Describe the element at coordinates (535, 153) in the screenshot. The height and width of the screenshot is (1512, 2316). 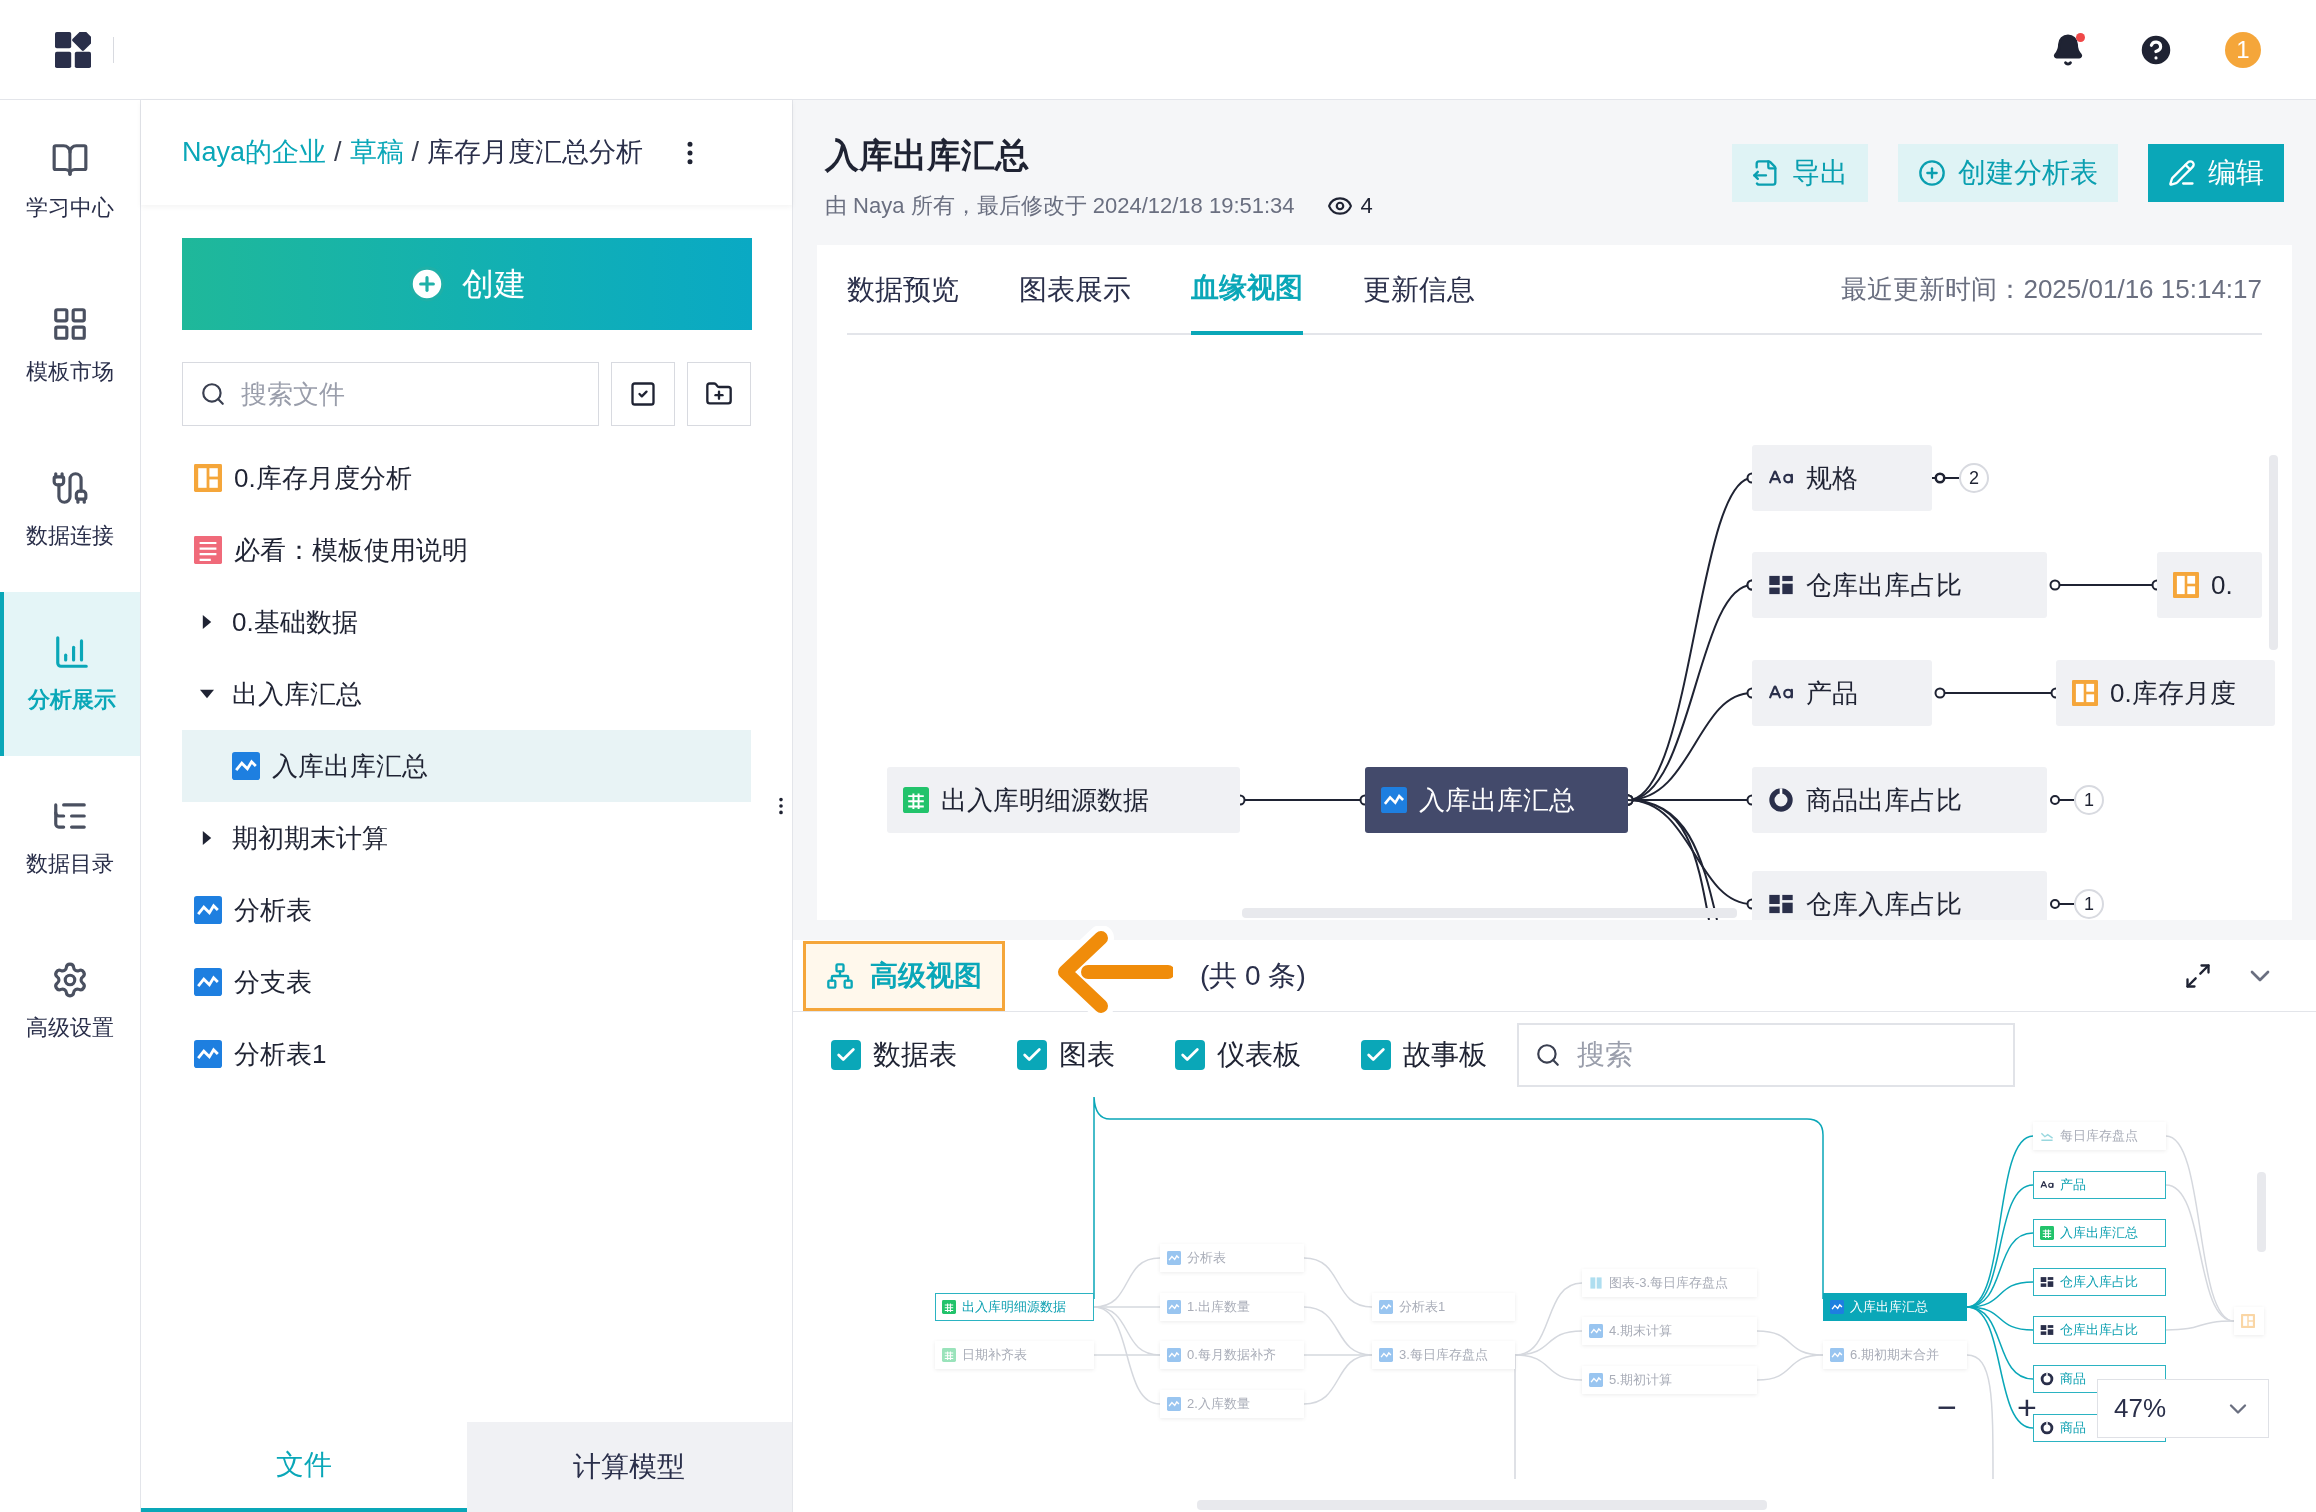
I see `breadcrumb-current: 库存月度汇总分析` at that location.